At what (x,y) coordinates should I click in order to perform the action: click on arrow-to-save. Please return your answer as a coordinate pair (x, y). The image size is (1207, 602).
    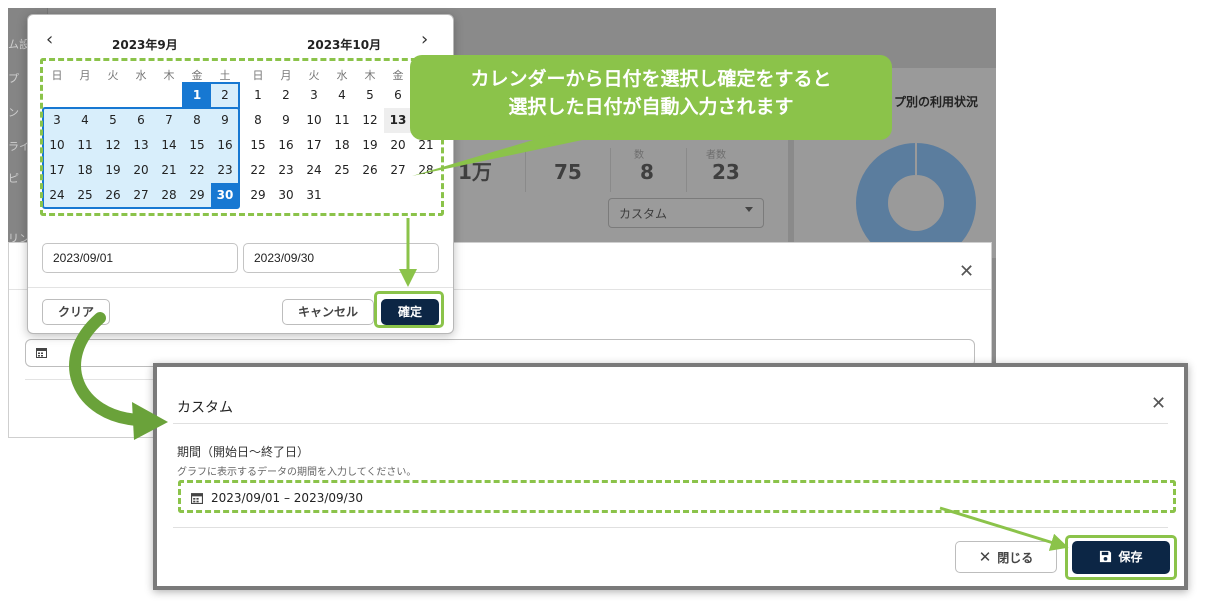
    Looking at the image, I should click on (1004, 528).